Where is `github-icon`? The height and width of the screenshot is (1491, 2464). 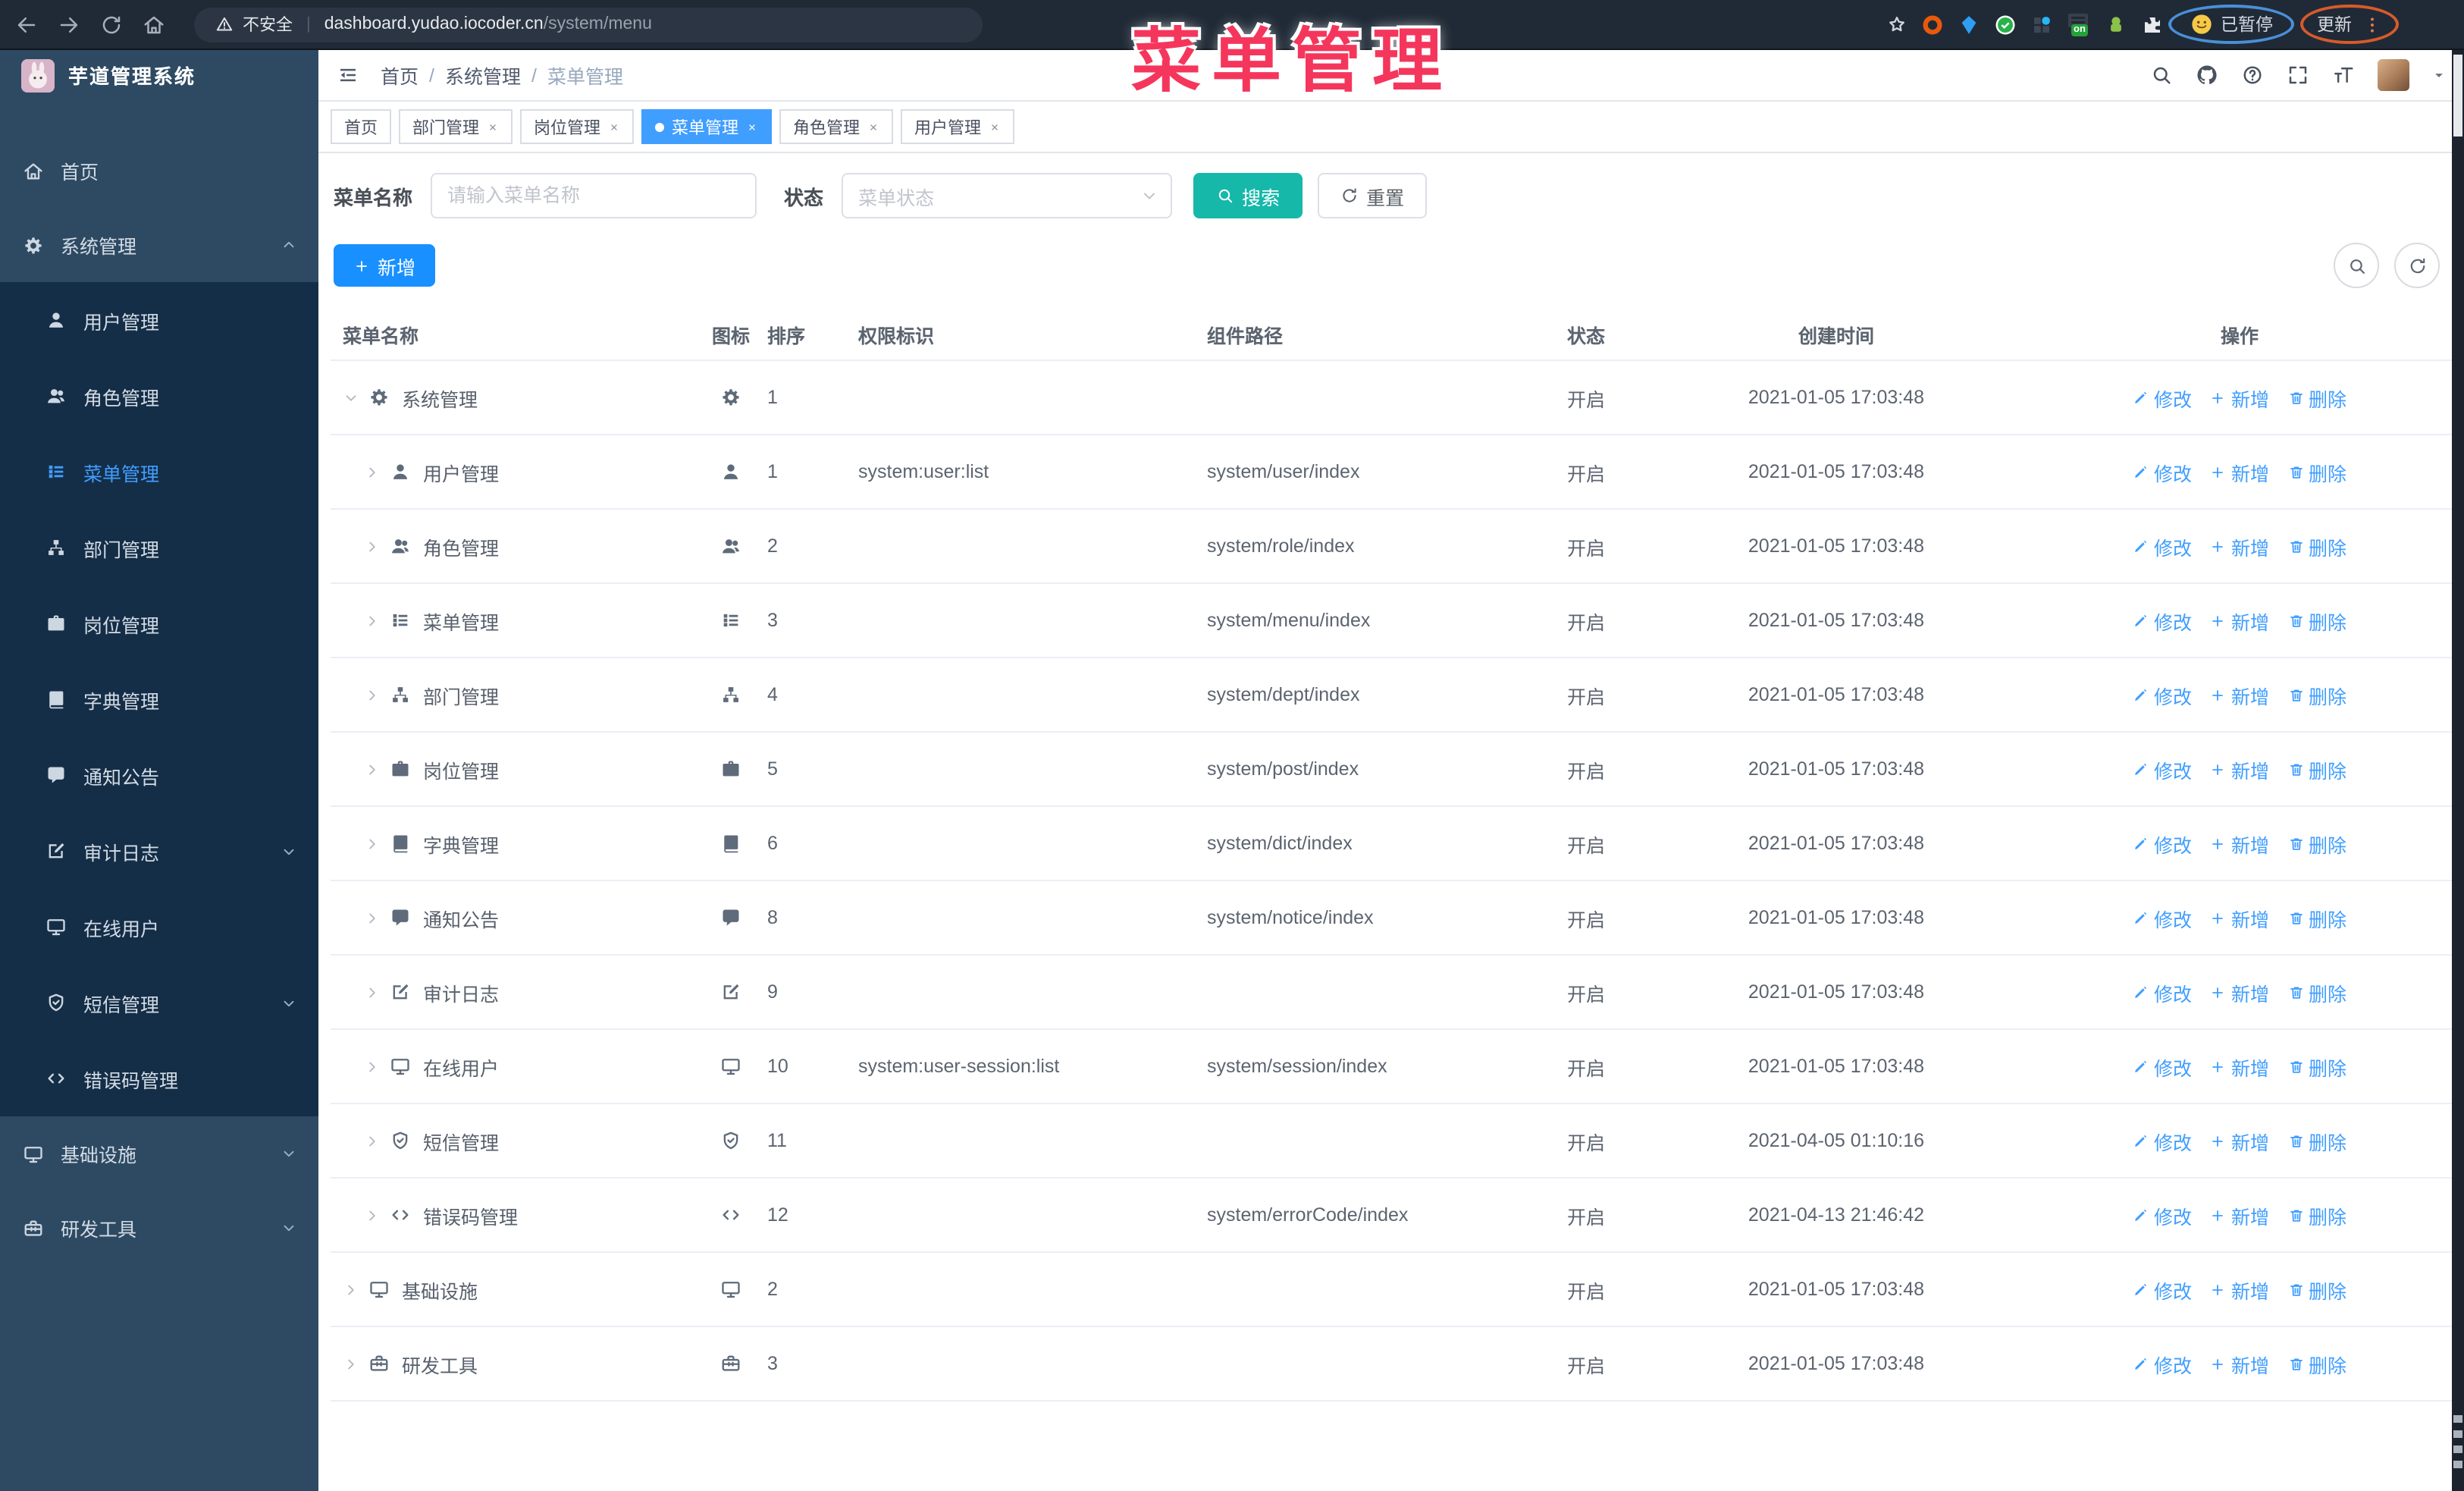
github-icon is located at coordinates (2207, 75).